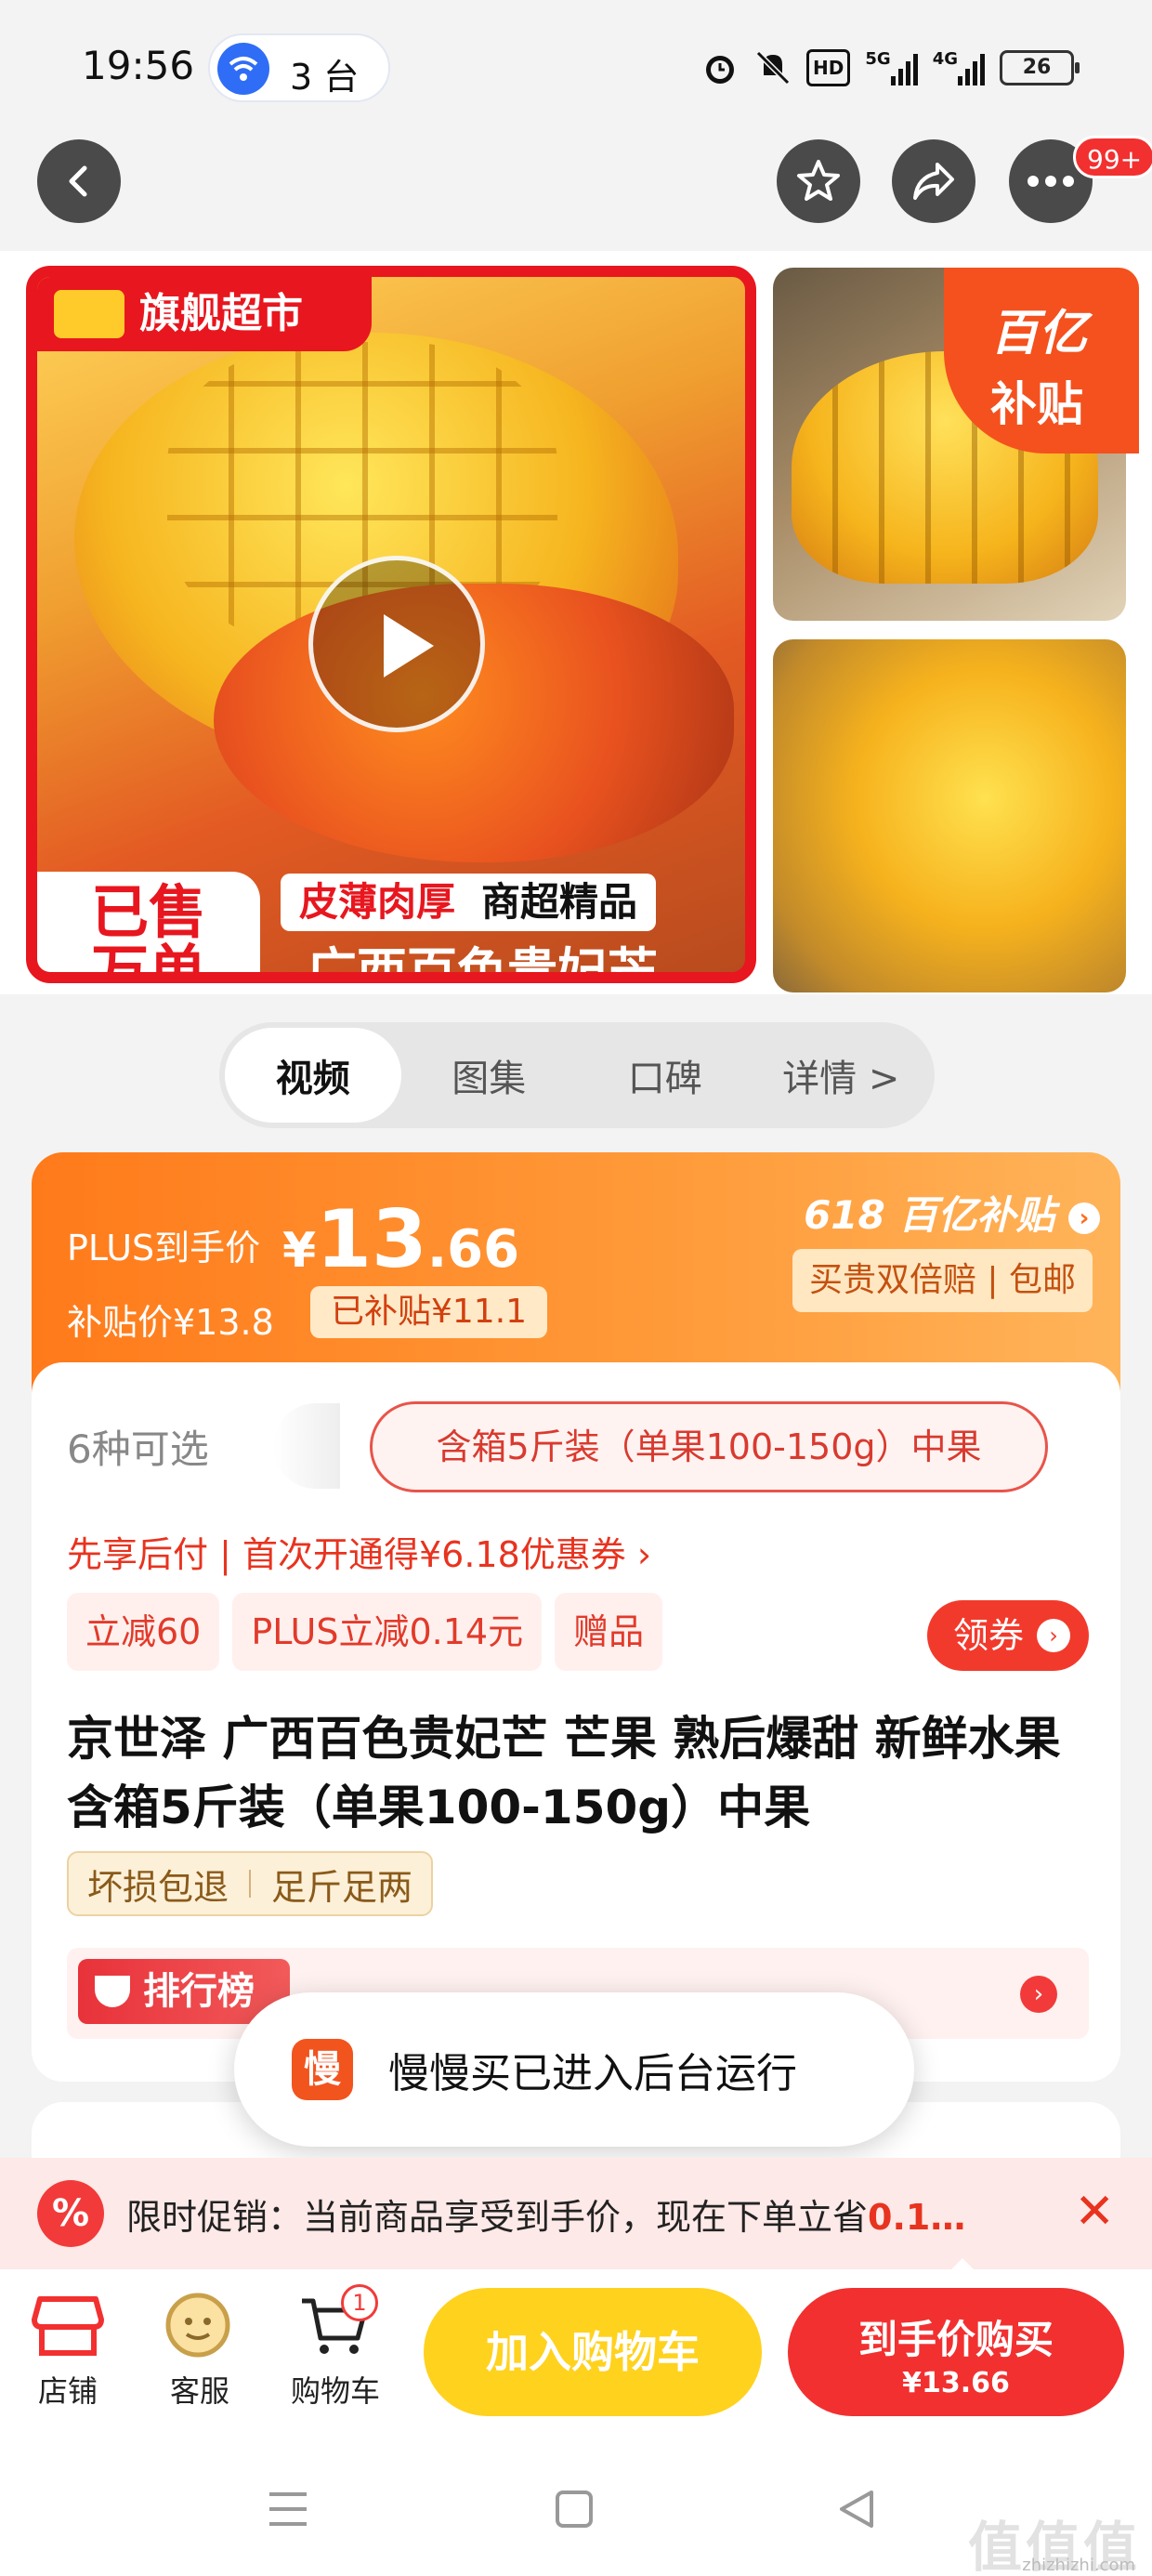 The height and width of the screenshot is (2576, 1152). I want to click on customer-service-icon, so click(200, 2325).